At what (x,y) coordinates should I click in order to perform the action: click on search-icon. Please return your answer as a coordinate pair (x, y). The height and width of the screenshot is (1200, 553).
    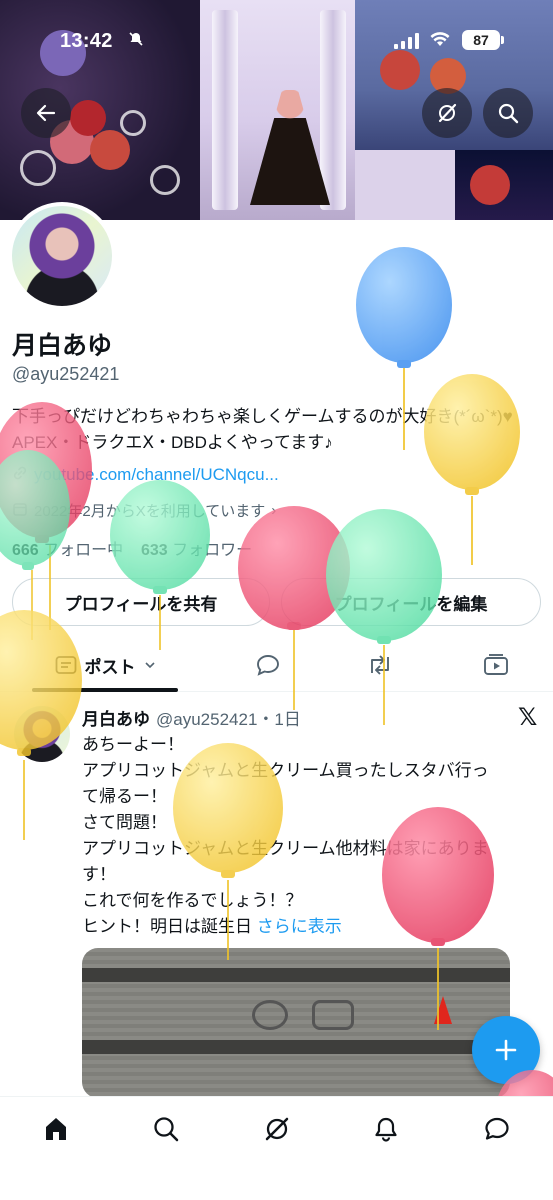
    Looking at the image, I should click on (508, 113).